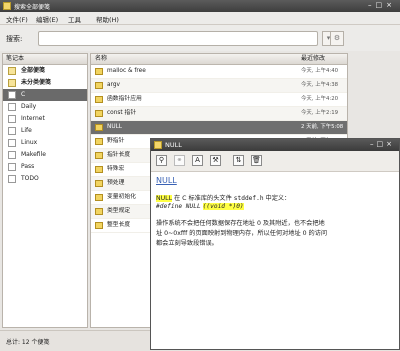 This screenshot has width=400, height=351. I want to click on search-label: 搜索:, so click(14, 39).